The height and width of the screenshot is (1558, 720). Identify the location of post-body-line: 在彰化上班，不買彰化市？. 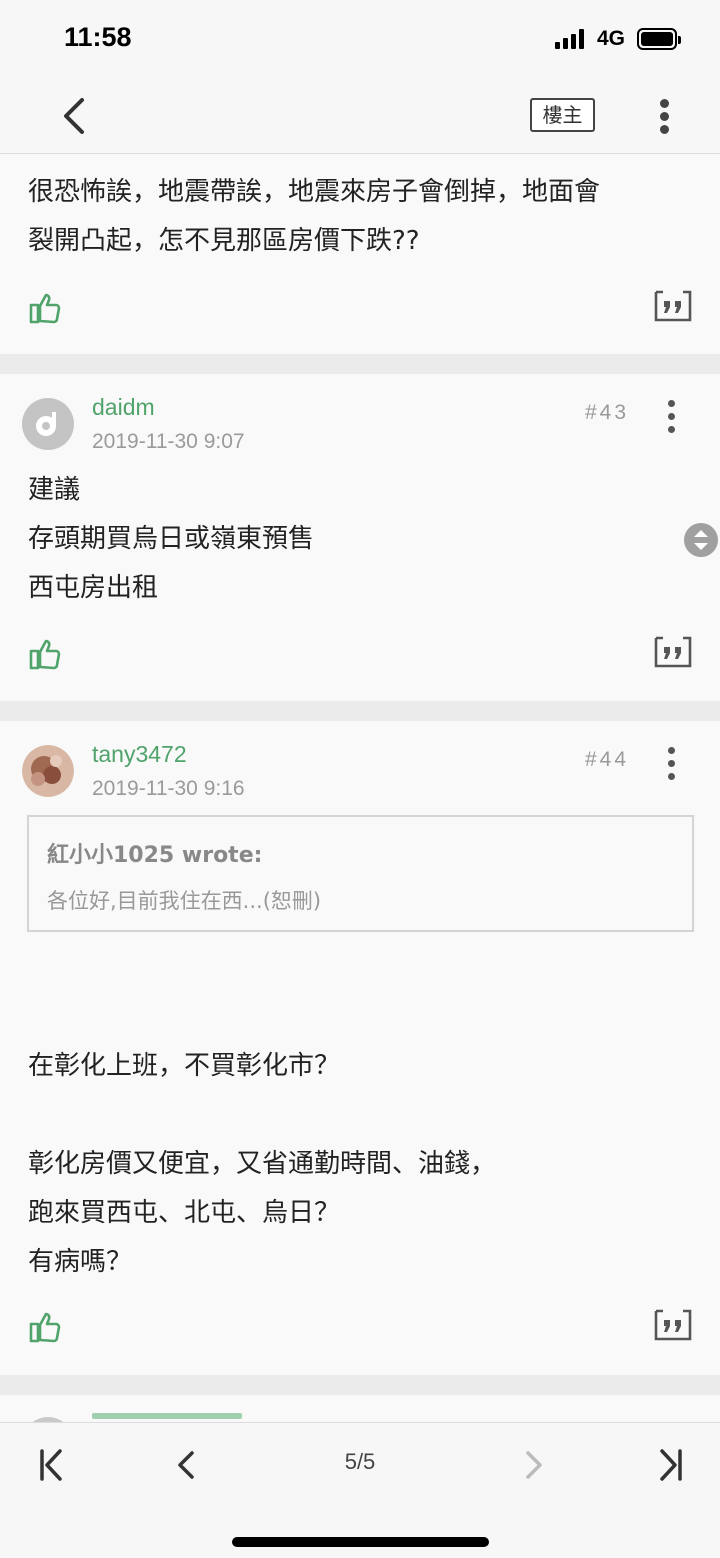
(184, 1066).